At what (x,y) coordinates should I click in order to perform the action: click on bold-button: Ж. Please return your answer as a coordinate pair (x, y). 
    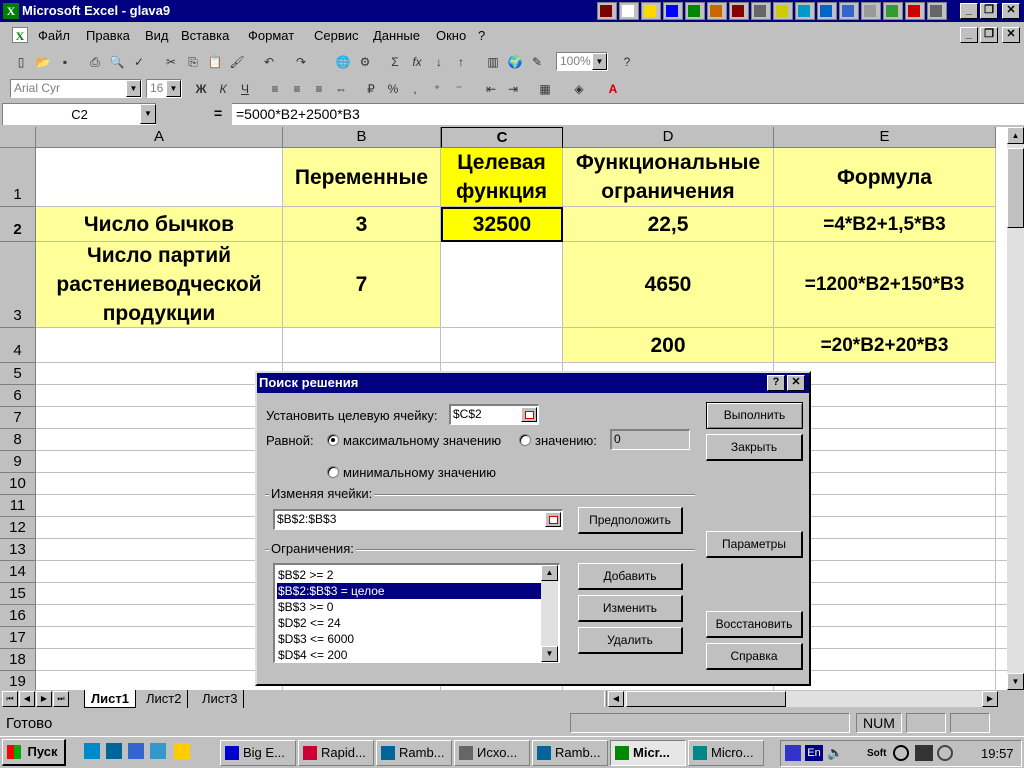
    Looking at the image, I should click on (201, 89).